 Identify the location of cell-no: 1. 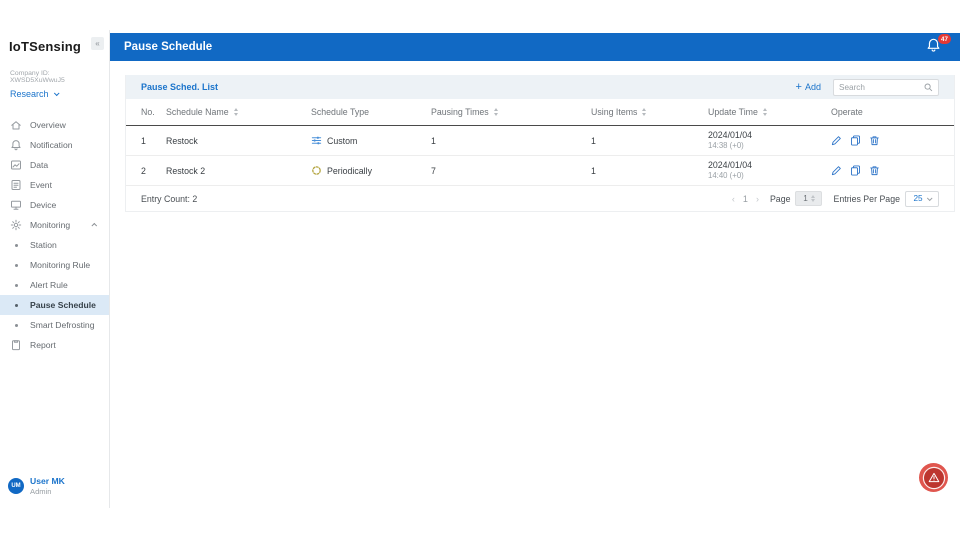
(143, 140).